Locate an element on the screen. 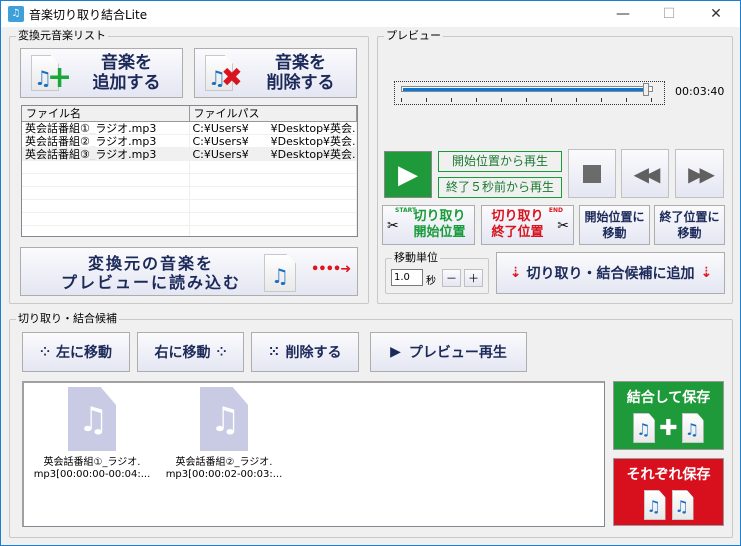  goto-end-button: 終了位置に 移動 is located at coordinates (689, 225).